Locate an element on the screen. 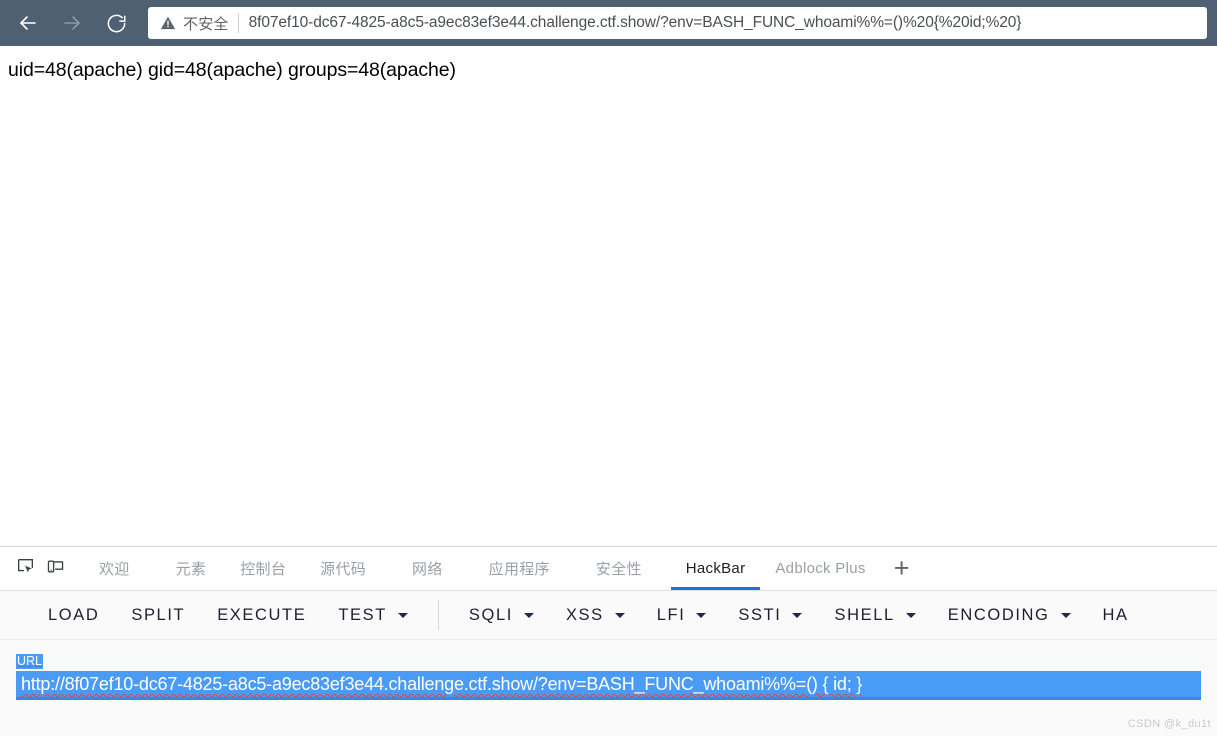 This screenshot has width=1217, height=736. arrow-right-icon is located at coordinates (72, 23).